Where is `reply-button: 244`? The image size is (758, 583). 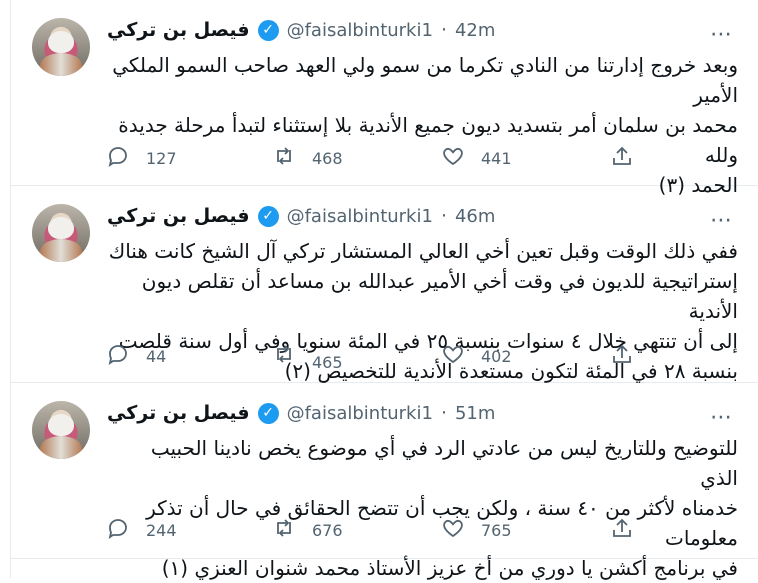
reply-button: 244 is located at coordinates (141, 530).